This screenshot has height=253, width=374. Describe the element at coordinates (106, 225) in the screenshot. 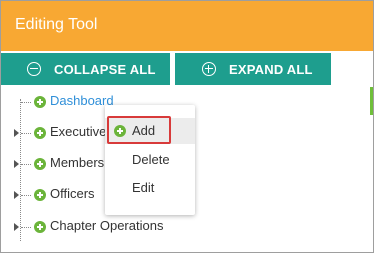

I see `tree-node-label: Chapter Operations` at that location.